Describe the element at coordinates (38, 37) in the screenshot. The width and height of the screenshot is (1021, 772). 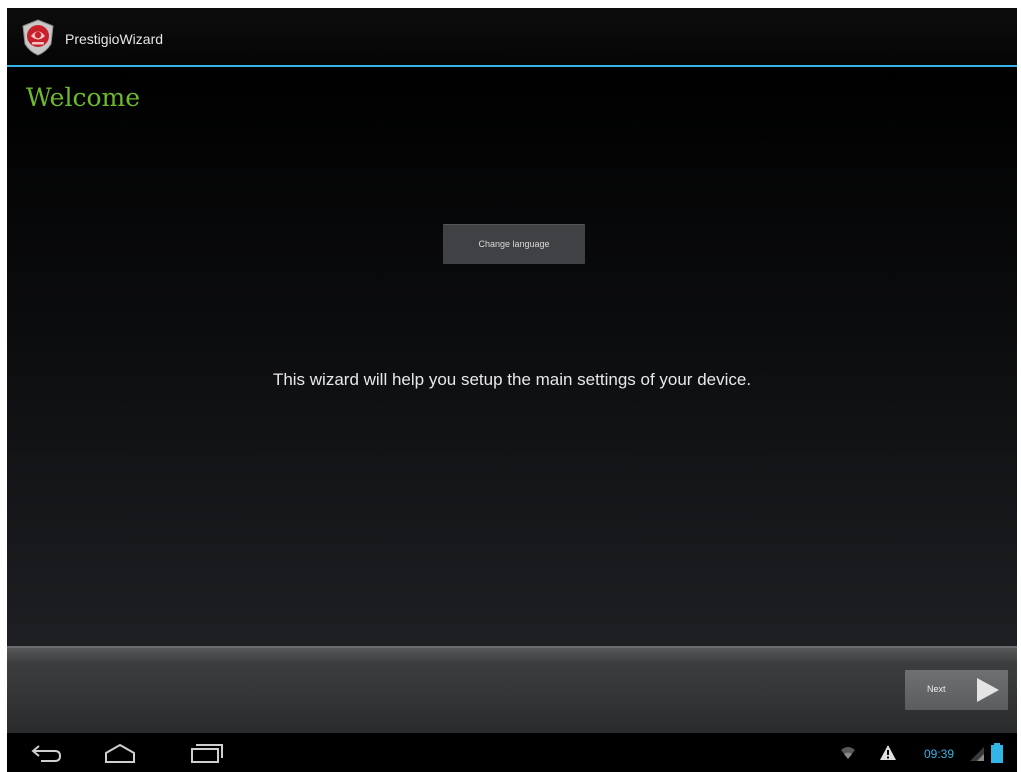
I see `prestigio-logo-icon` at that location.